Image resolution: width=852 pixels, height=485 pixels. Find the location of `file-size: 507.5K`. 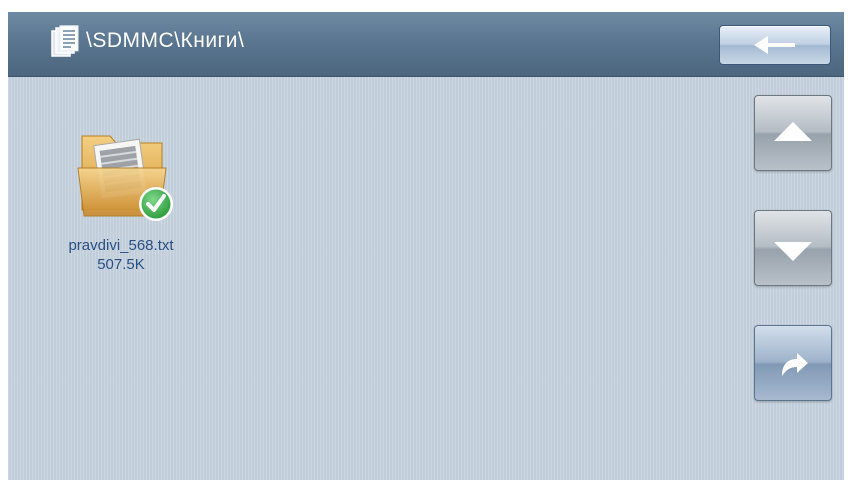

file-size: 507.5K is located at coordinates (121, 264).